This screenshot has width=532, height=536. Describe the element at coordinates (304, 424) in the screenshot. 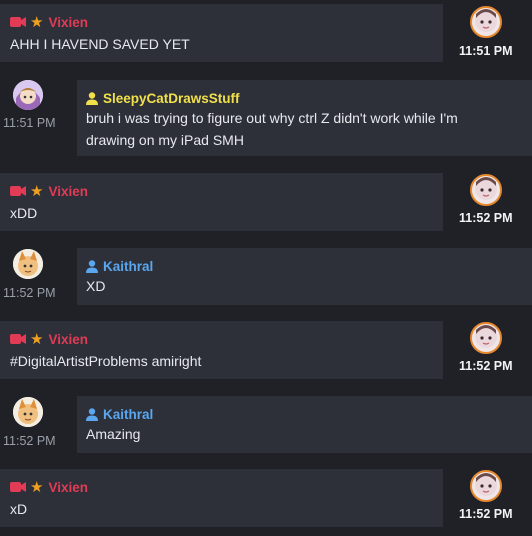

I see `message-bubble: Kaithral Amazing` at that location.